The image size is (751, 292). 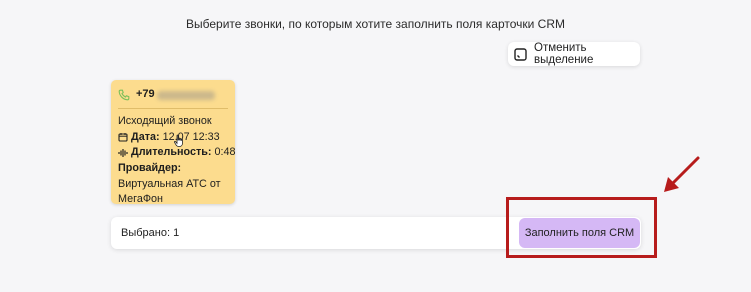 I want to click on highlight-frame, so click(x=581, y=227).